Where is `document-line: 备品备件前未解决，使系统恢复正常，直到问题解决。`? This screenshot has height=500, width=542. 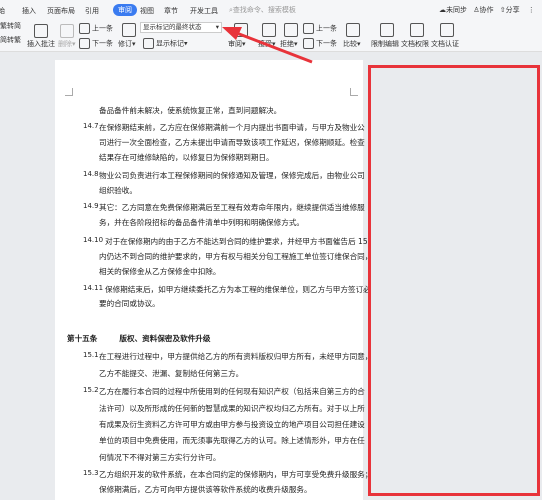 document-line: 备品备件前未解决，使系统恢复正常，直到问题解决。 is located at coordinates (190, 110).